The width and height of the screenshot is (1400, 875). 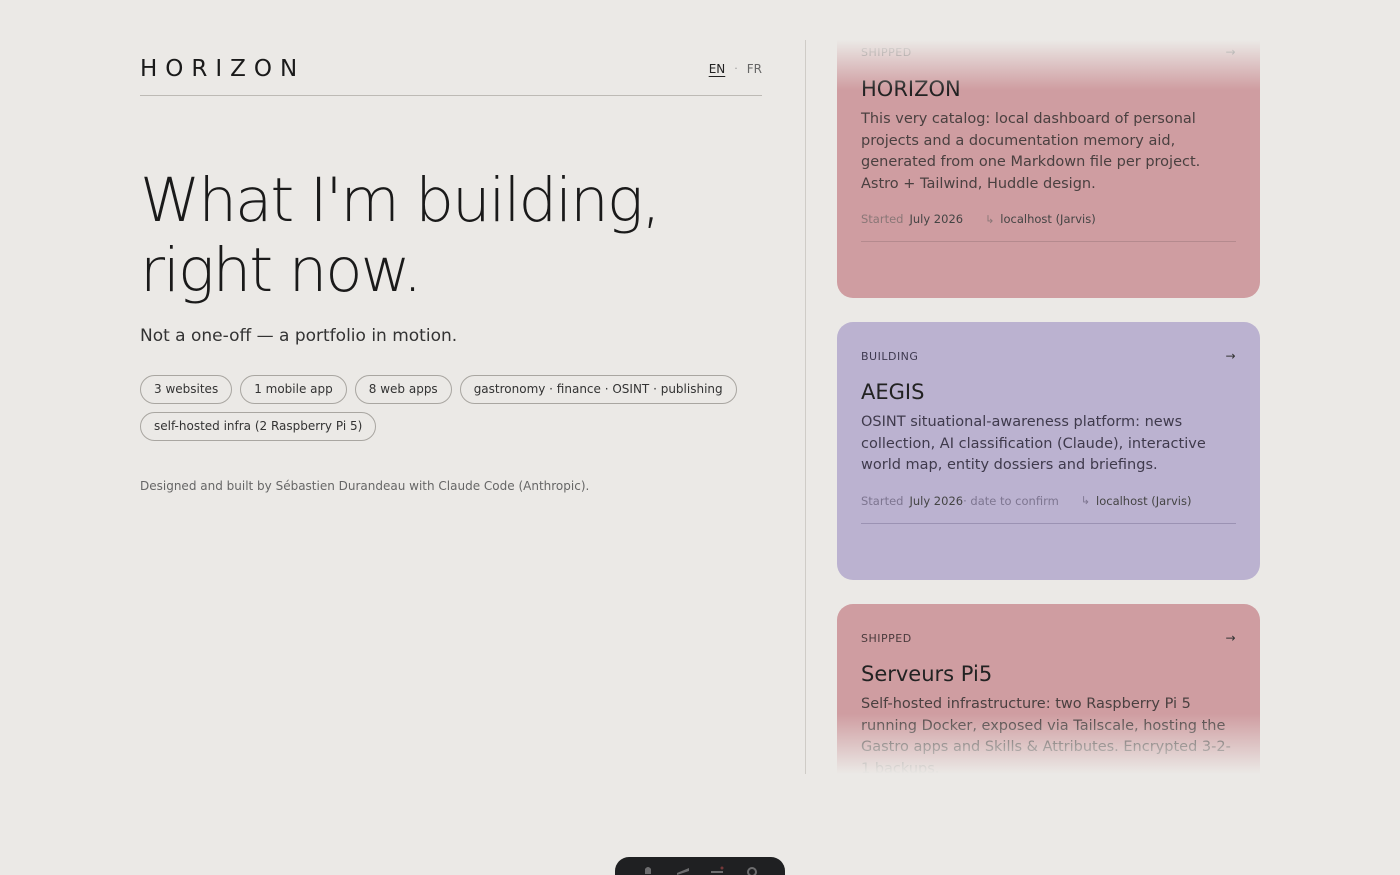 What do you see at coordinates (186, 389) in the screenshot?
I see `chip-websites: 3 websites` at bounding box center [186, 389].